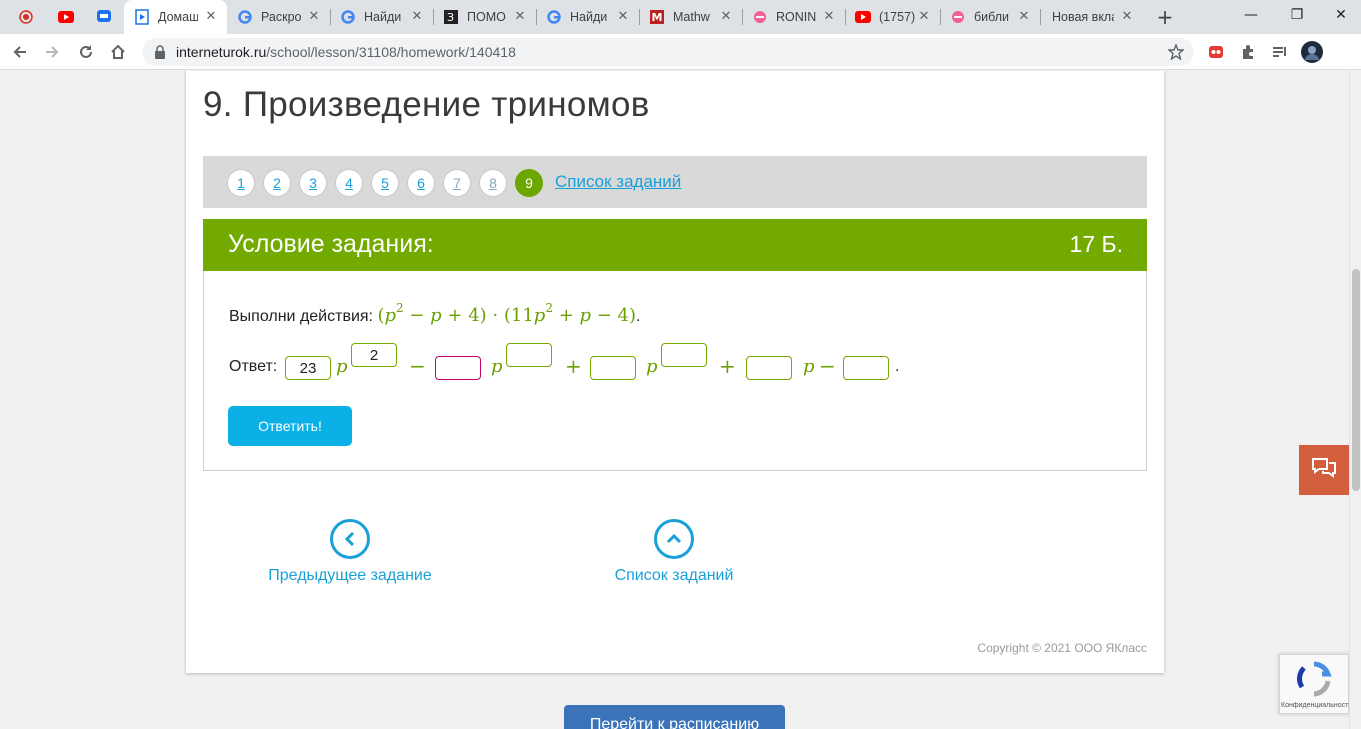 The height and width of the screenshot is (729, 1361). I want to click on chevron-up-icon, so click(674, 539).